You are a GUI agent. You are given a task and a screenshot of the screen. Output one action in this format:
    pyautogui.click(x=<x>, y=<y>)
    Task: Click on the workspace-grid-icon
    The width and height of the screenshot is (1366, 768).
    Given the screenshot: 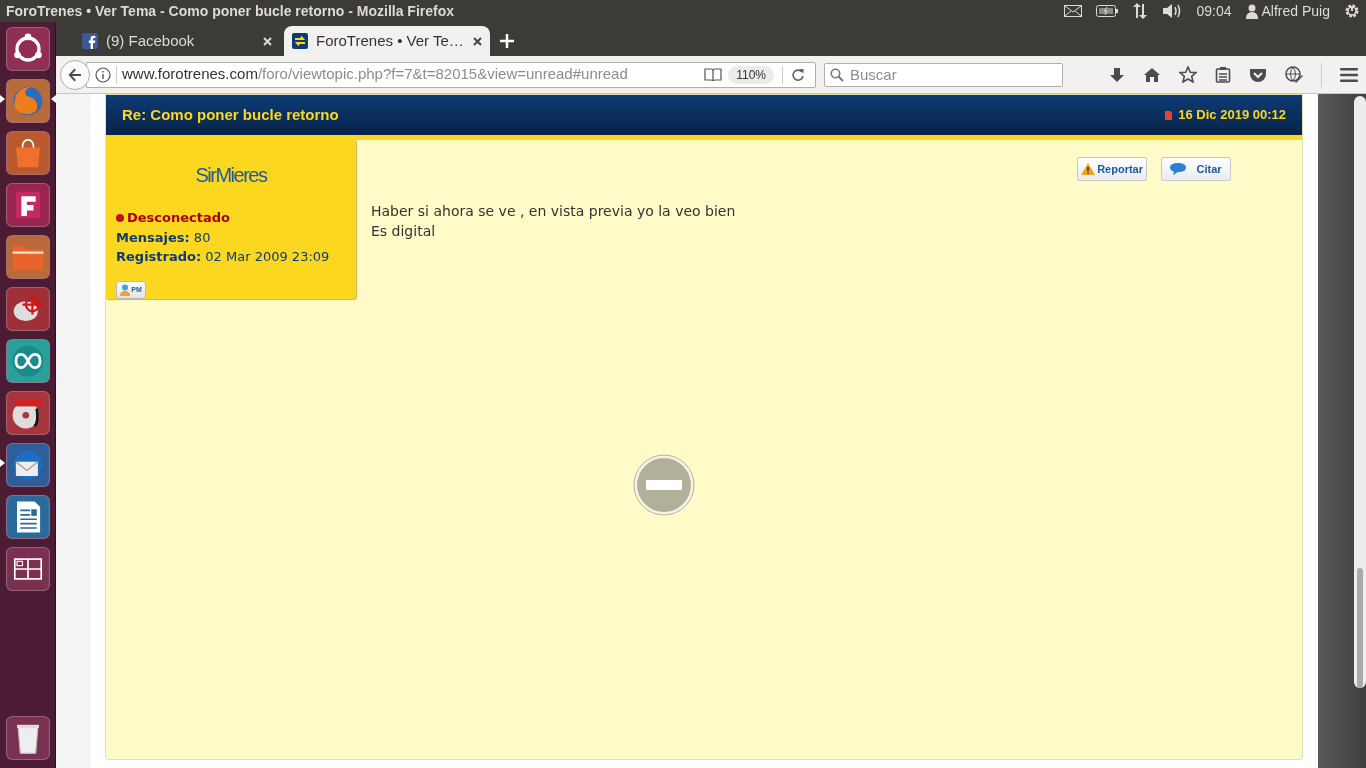 What is the action you would take?
    pyautogui.click(x=27, y=569)
    